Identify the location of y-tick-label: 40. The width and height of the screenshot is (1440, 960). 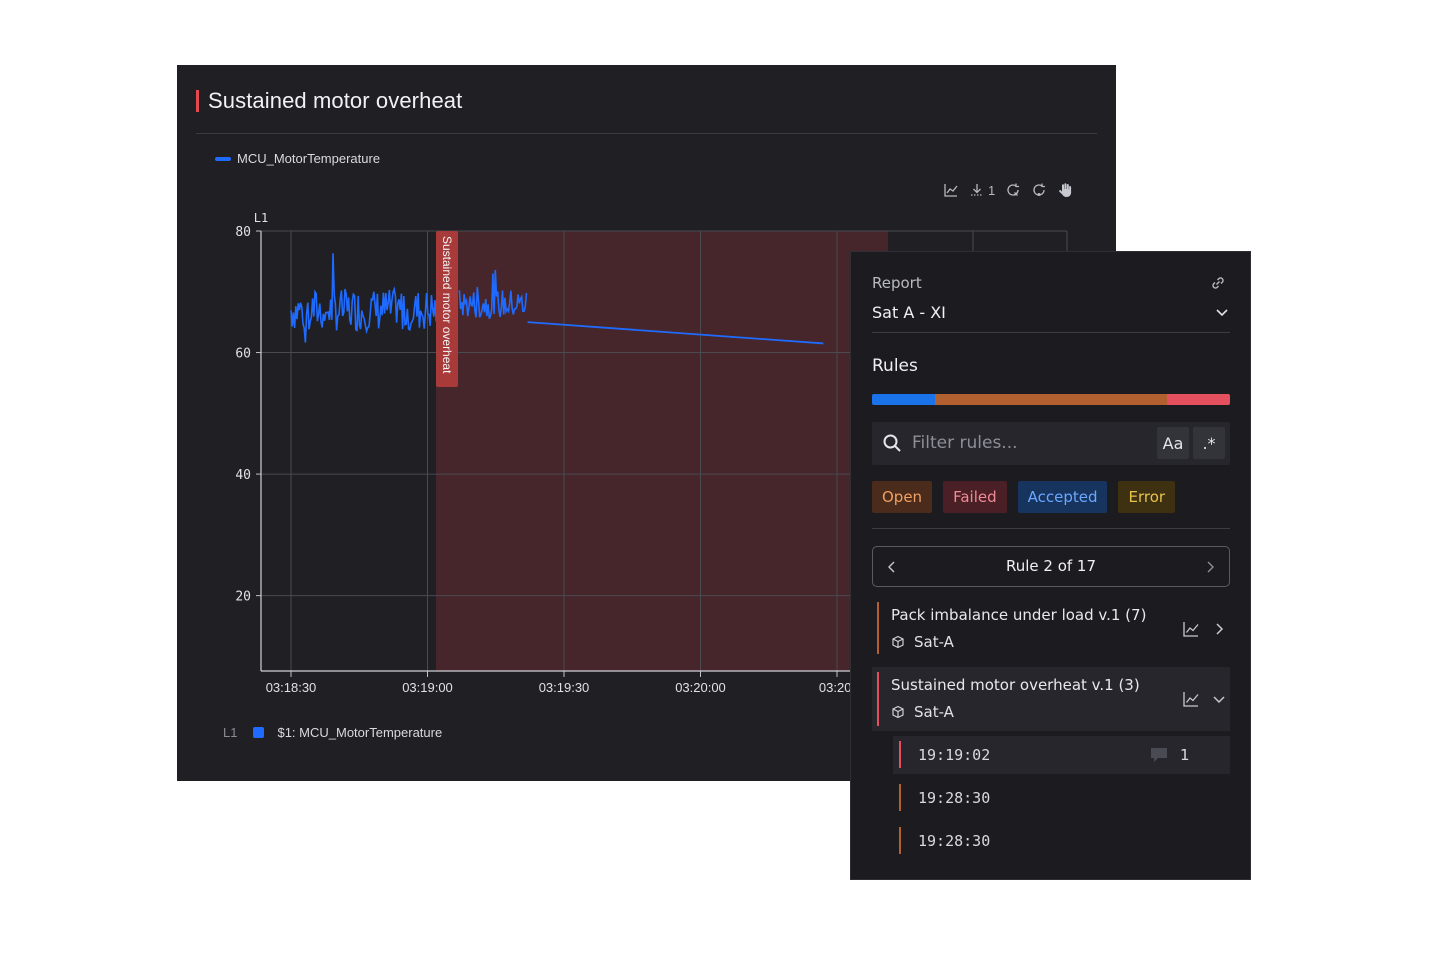
(243, 475).